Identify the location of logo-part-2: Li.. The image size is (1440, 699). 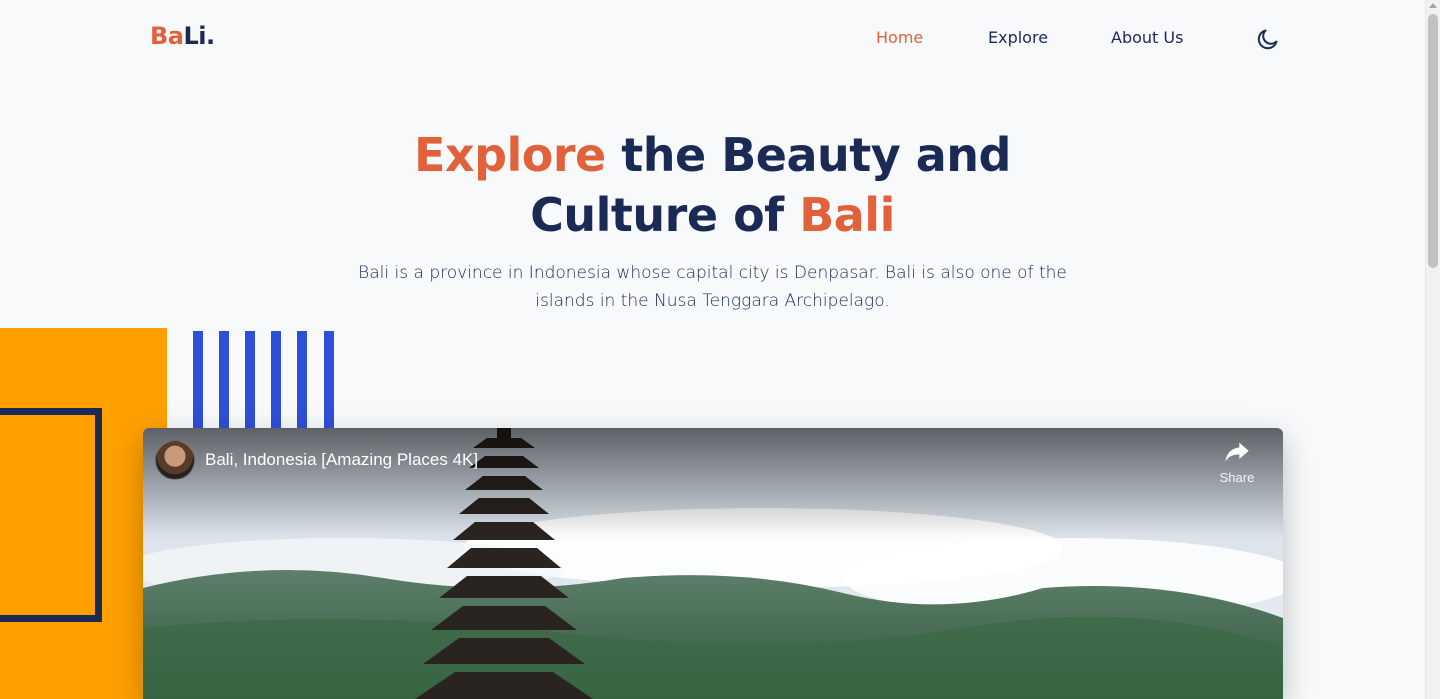
(199, 36).